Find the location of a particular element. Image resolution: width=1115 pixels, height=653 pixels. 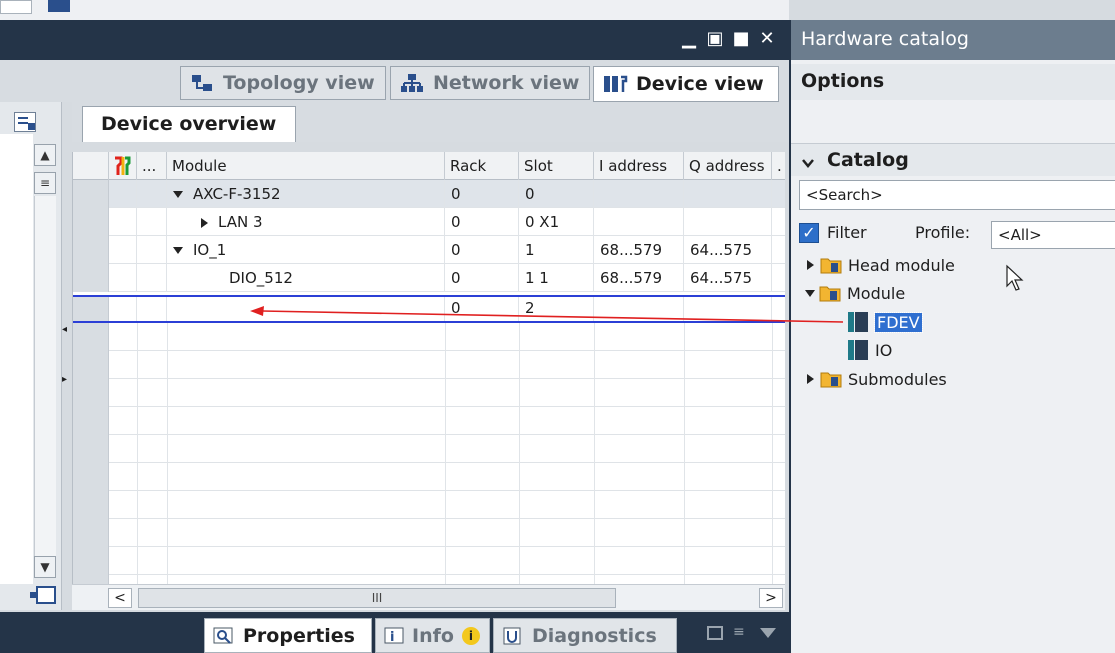

tab-network-label: Network view is located at coordinates (506, 83).